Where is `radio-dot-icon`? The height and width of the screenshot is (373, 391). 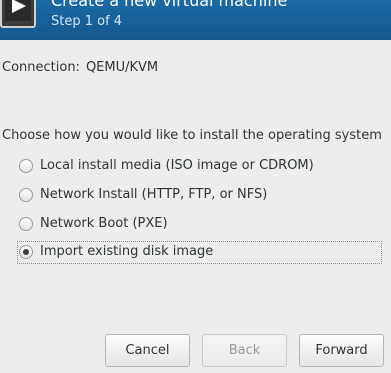 radio-dot-icon is located at coordinates (26, 252).